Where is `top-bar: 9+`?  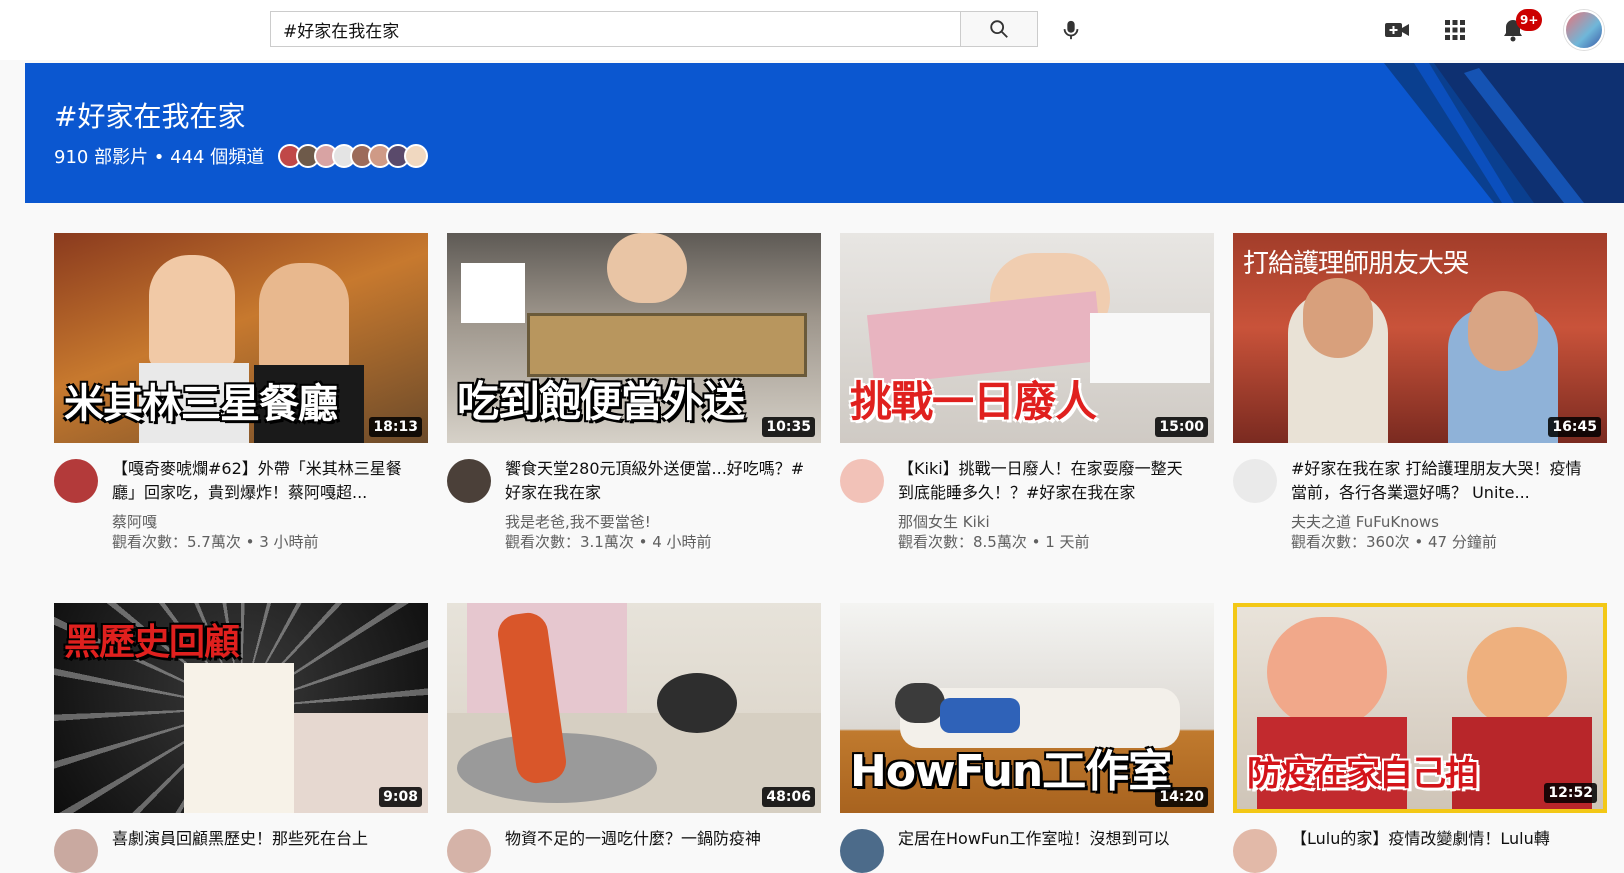
top-bar: 9+ is located at coordinates (812, 30).